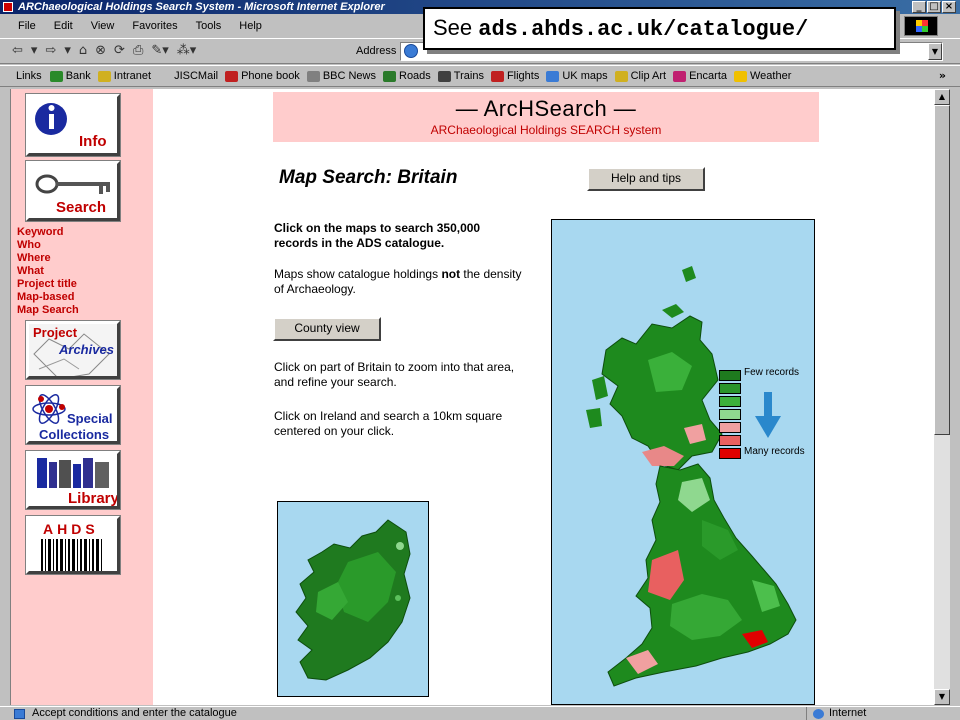 Image resolution: width=960 pixels, height=720 pixels. I want to click on county-view-button: County view, so click(327, 329).